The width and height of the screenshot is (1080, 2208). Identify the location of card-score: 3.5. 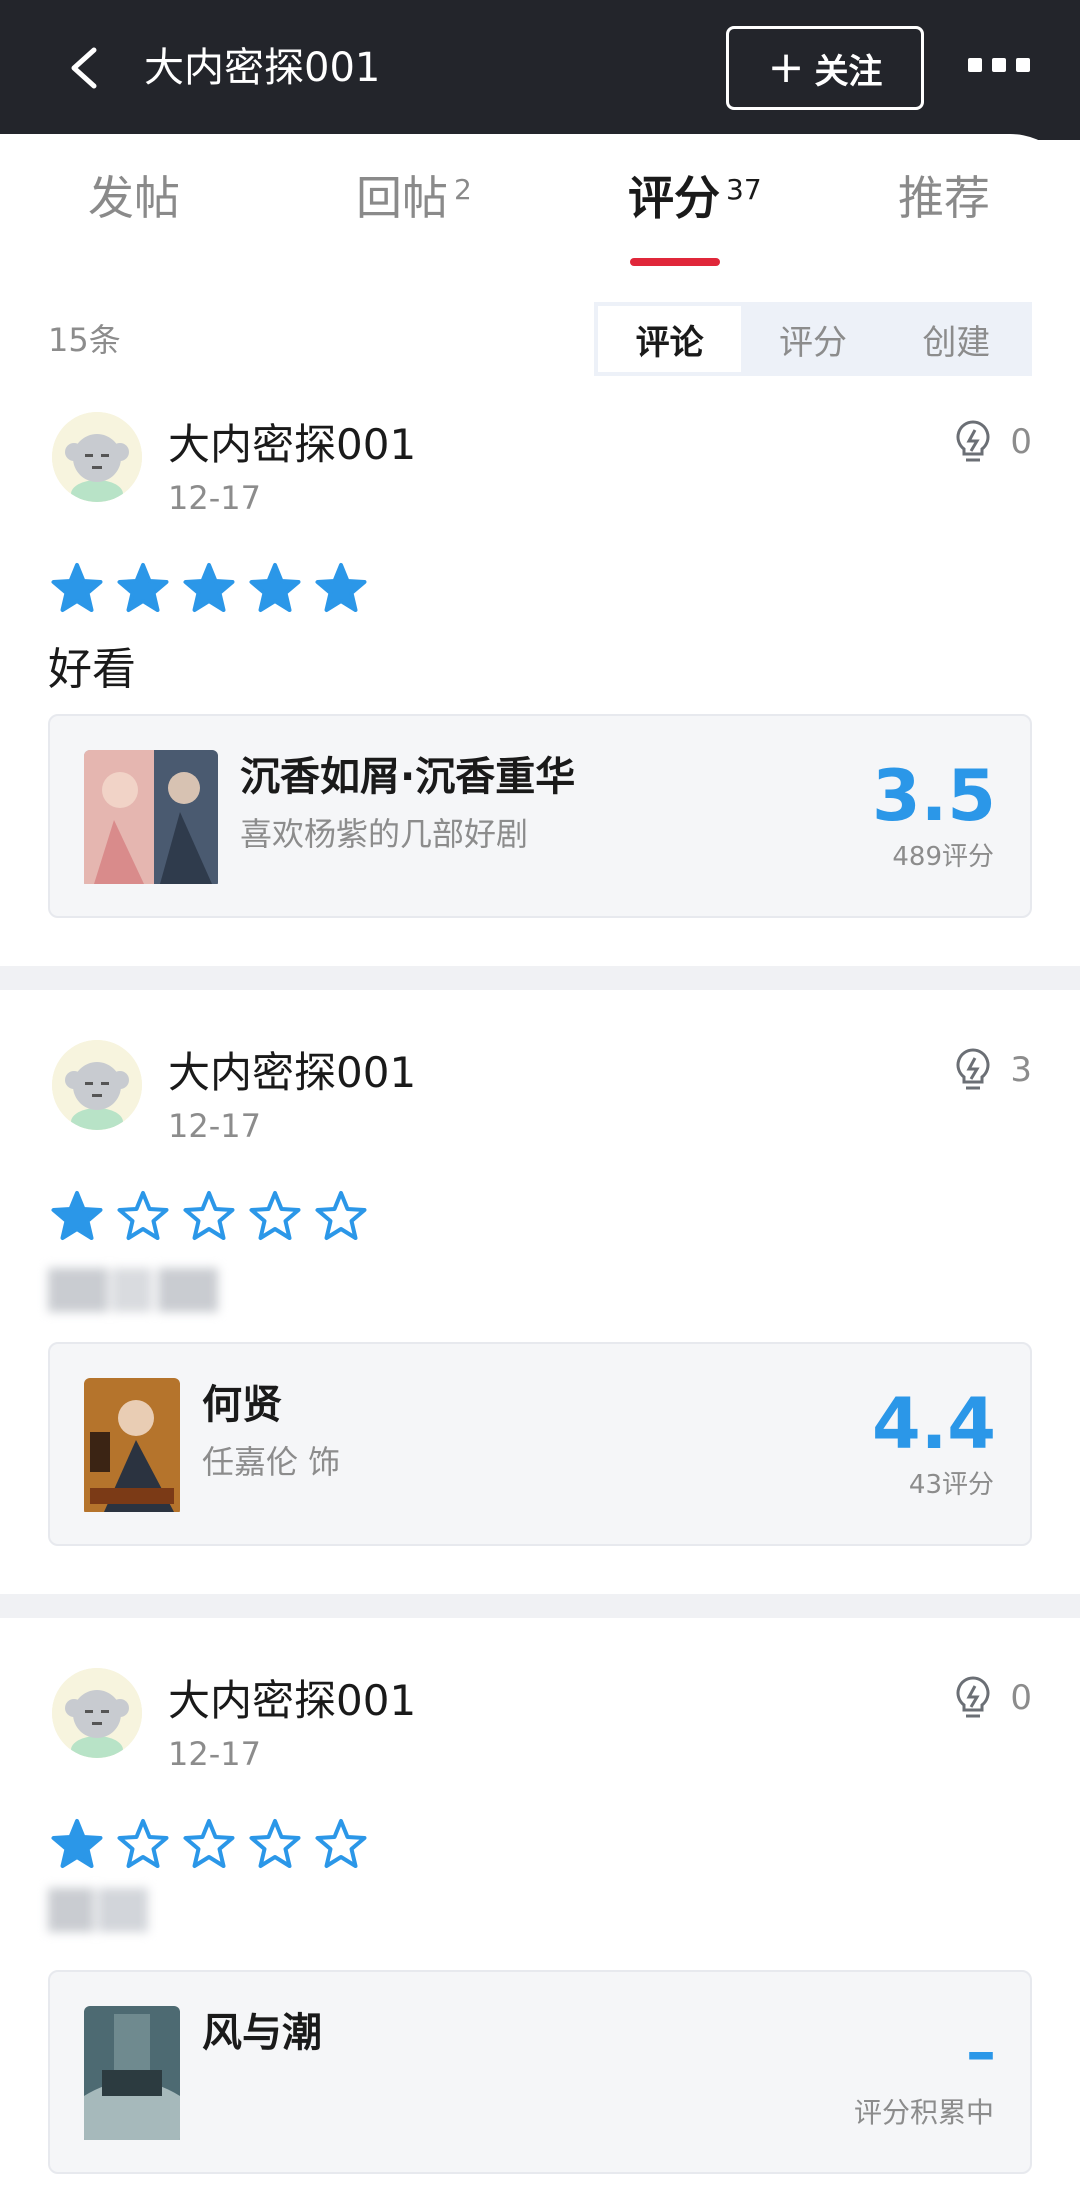
(933, 796).